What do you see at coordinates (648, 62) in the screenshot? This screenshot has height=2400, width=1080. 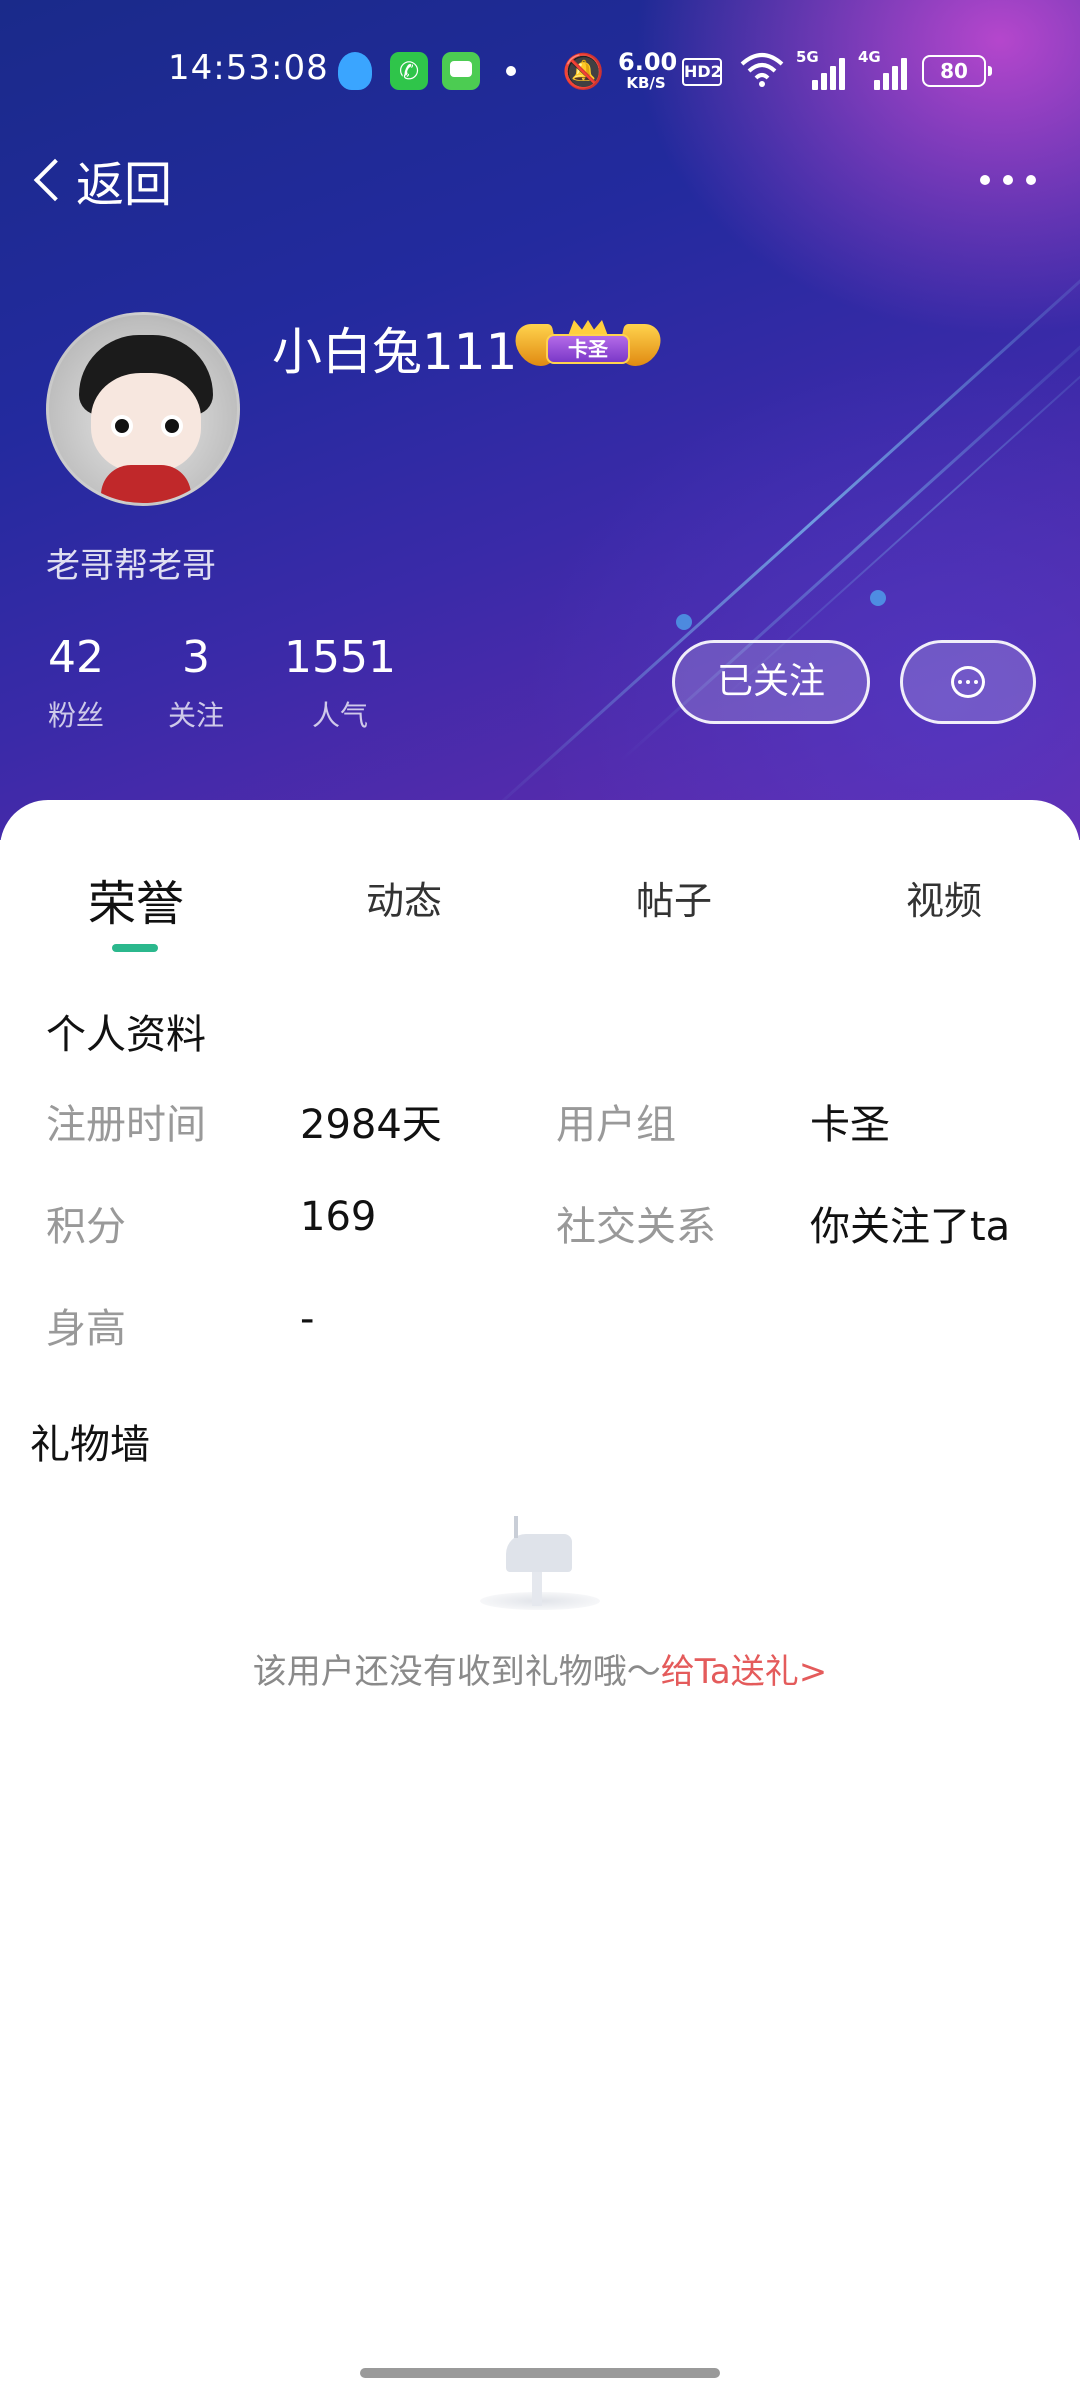 I see `net-speed-value: 6.00` at bounding box center [648, 62].